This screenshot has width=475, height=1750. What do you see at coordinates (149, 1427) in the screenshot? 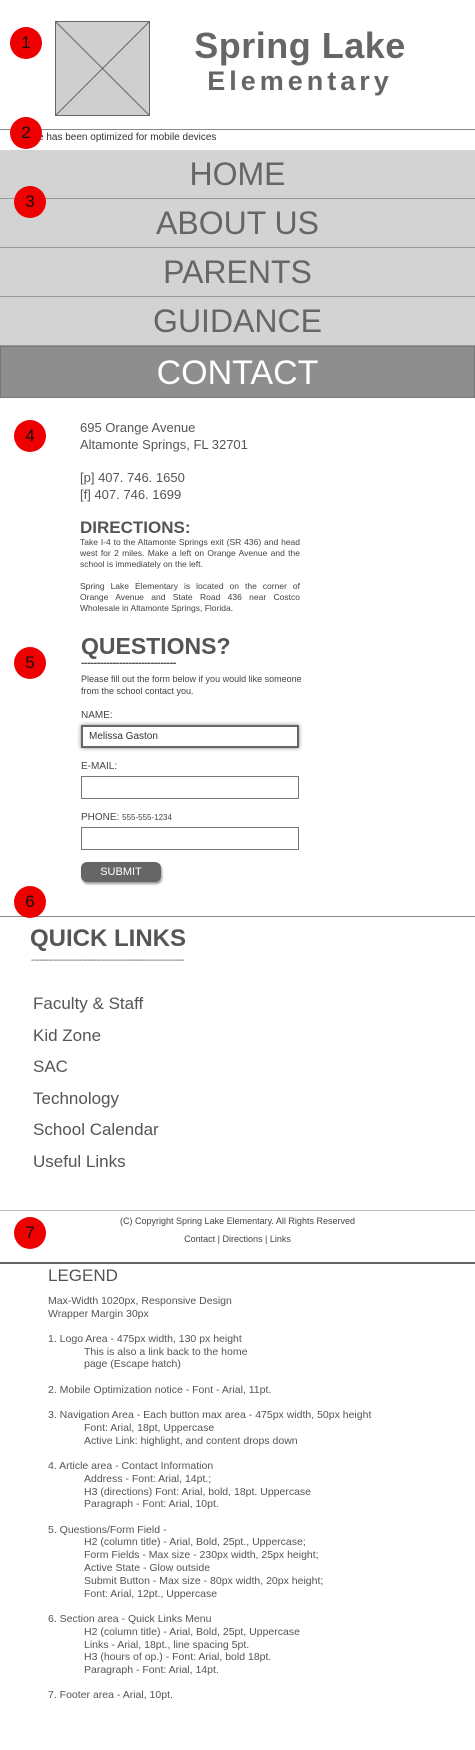
I see `legend-item-3-detail: Font: Arial, 18pt, Uppercase` at bounding box center [149, 1427].